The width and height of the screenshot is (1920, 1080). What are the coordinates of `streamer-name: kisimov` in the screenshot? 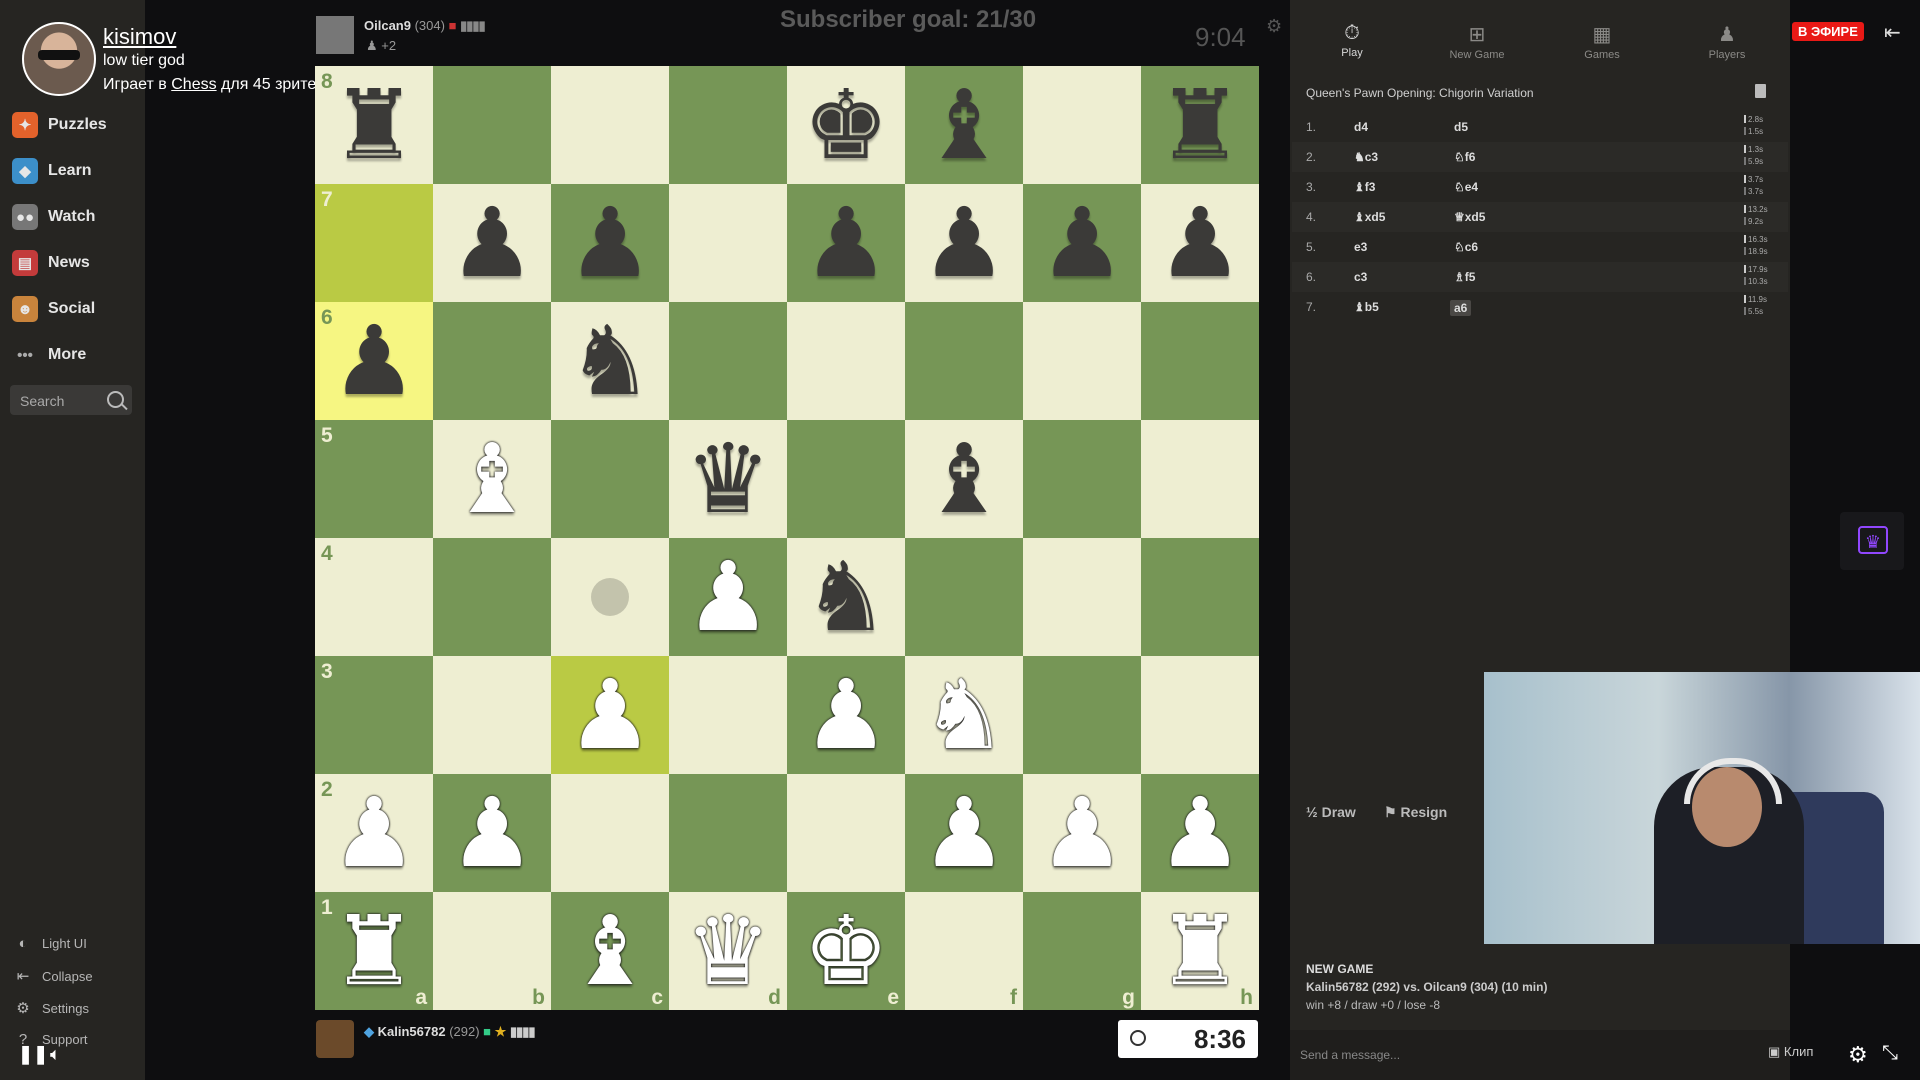 It's located at (139, 37).